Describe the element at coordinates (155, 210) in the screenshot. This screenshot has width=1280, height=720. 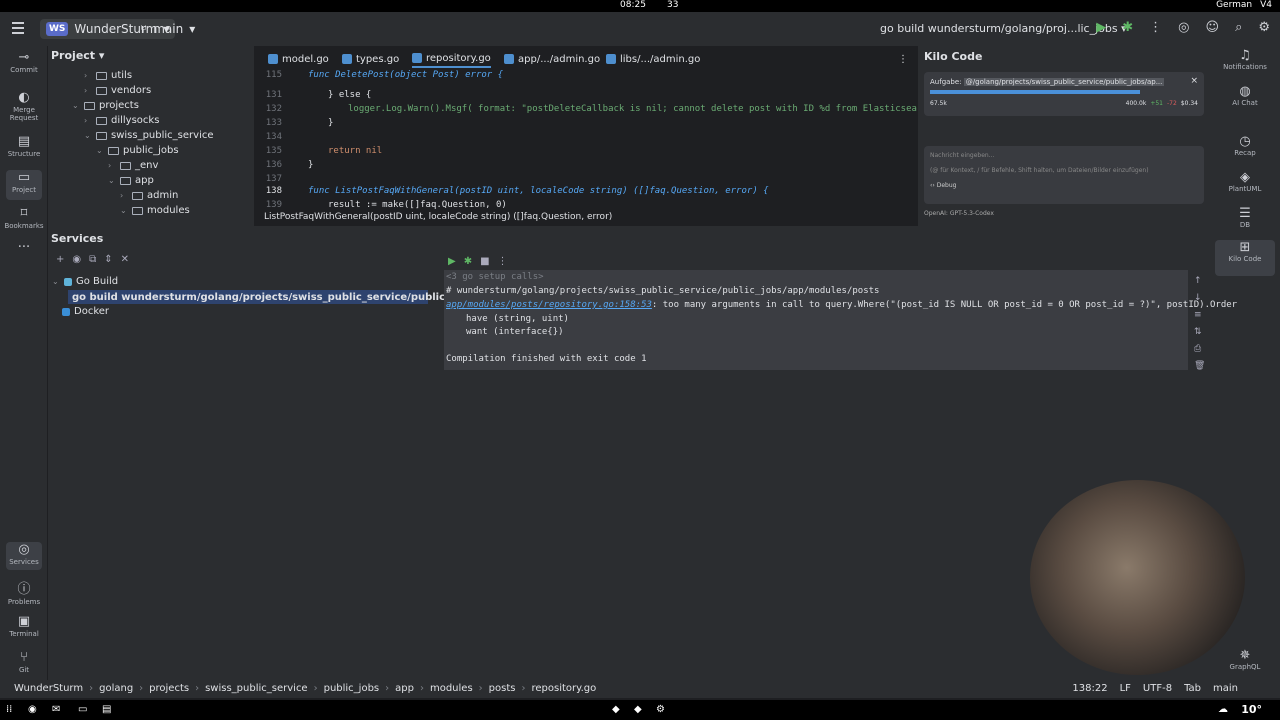
I see `tree-item: ⌄ modules` at that location.